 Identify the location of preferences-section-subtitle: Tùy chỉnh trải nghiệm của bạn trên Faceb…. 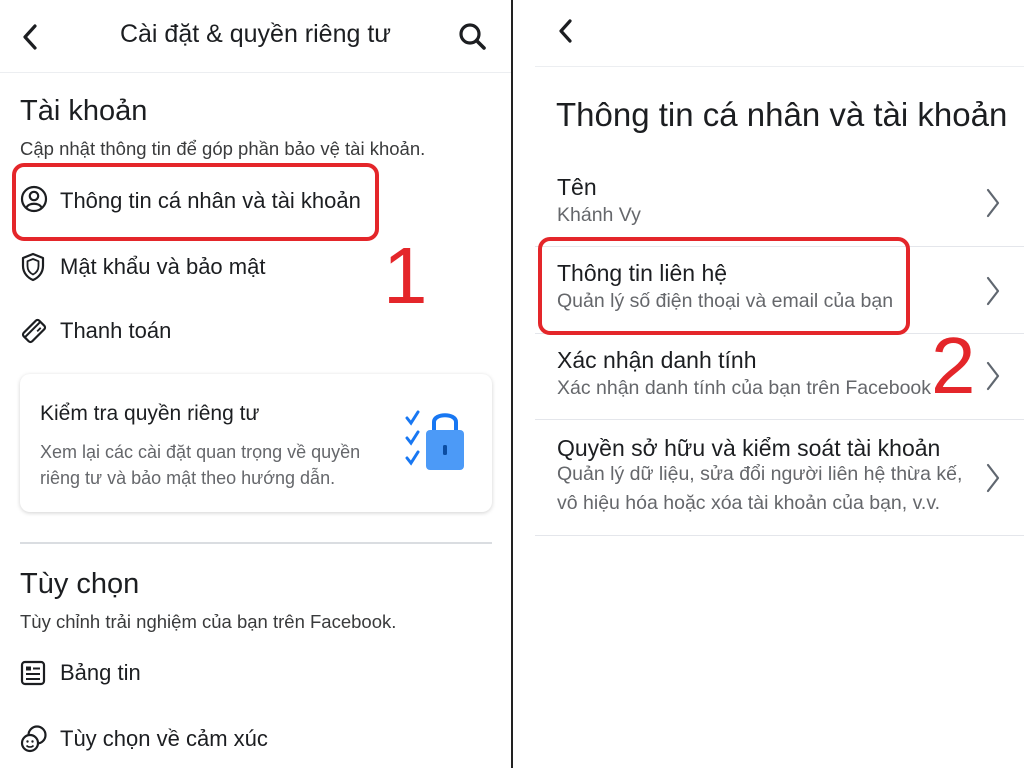
(208, 621).